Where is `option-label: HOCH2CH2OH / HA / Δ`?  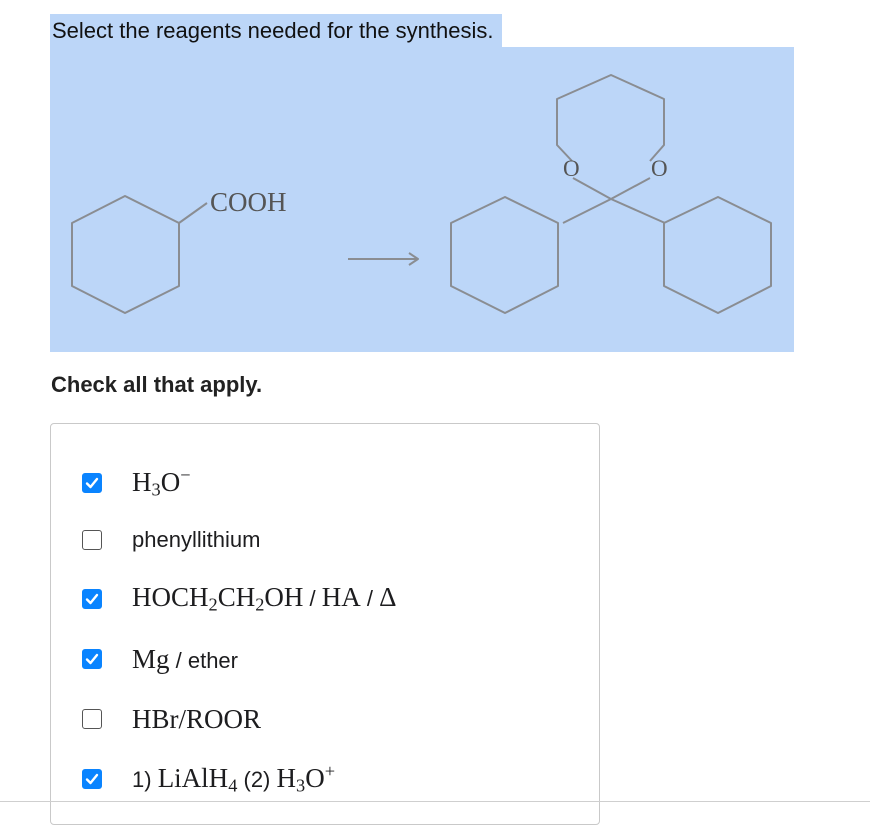
option-label: HOCH2CH2OH / HA / Δ is located at coordinates (264, 598).